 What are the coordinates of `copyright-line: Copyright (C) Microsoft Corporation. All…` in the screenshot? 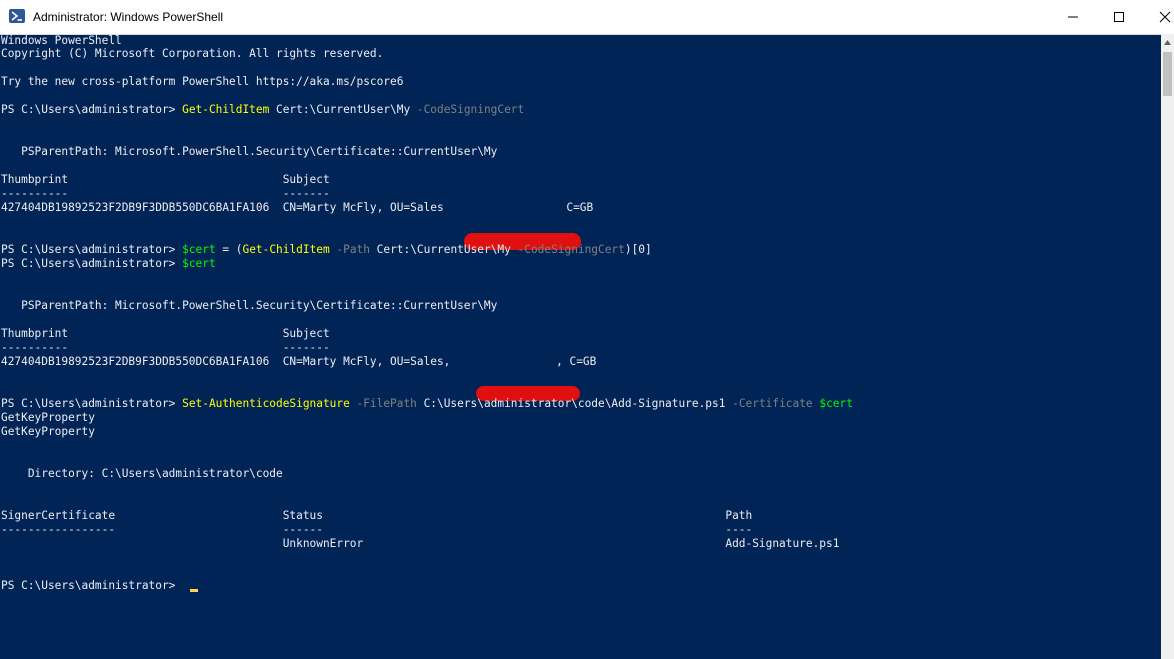 It's located at (192, 53).